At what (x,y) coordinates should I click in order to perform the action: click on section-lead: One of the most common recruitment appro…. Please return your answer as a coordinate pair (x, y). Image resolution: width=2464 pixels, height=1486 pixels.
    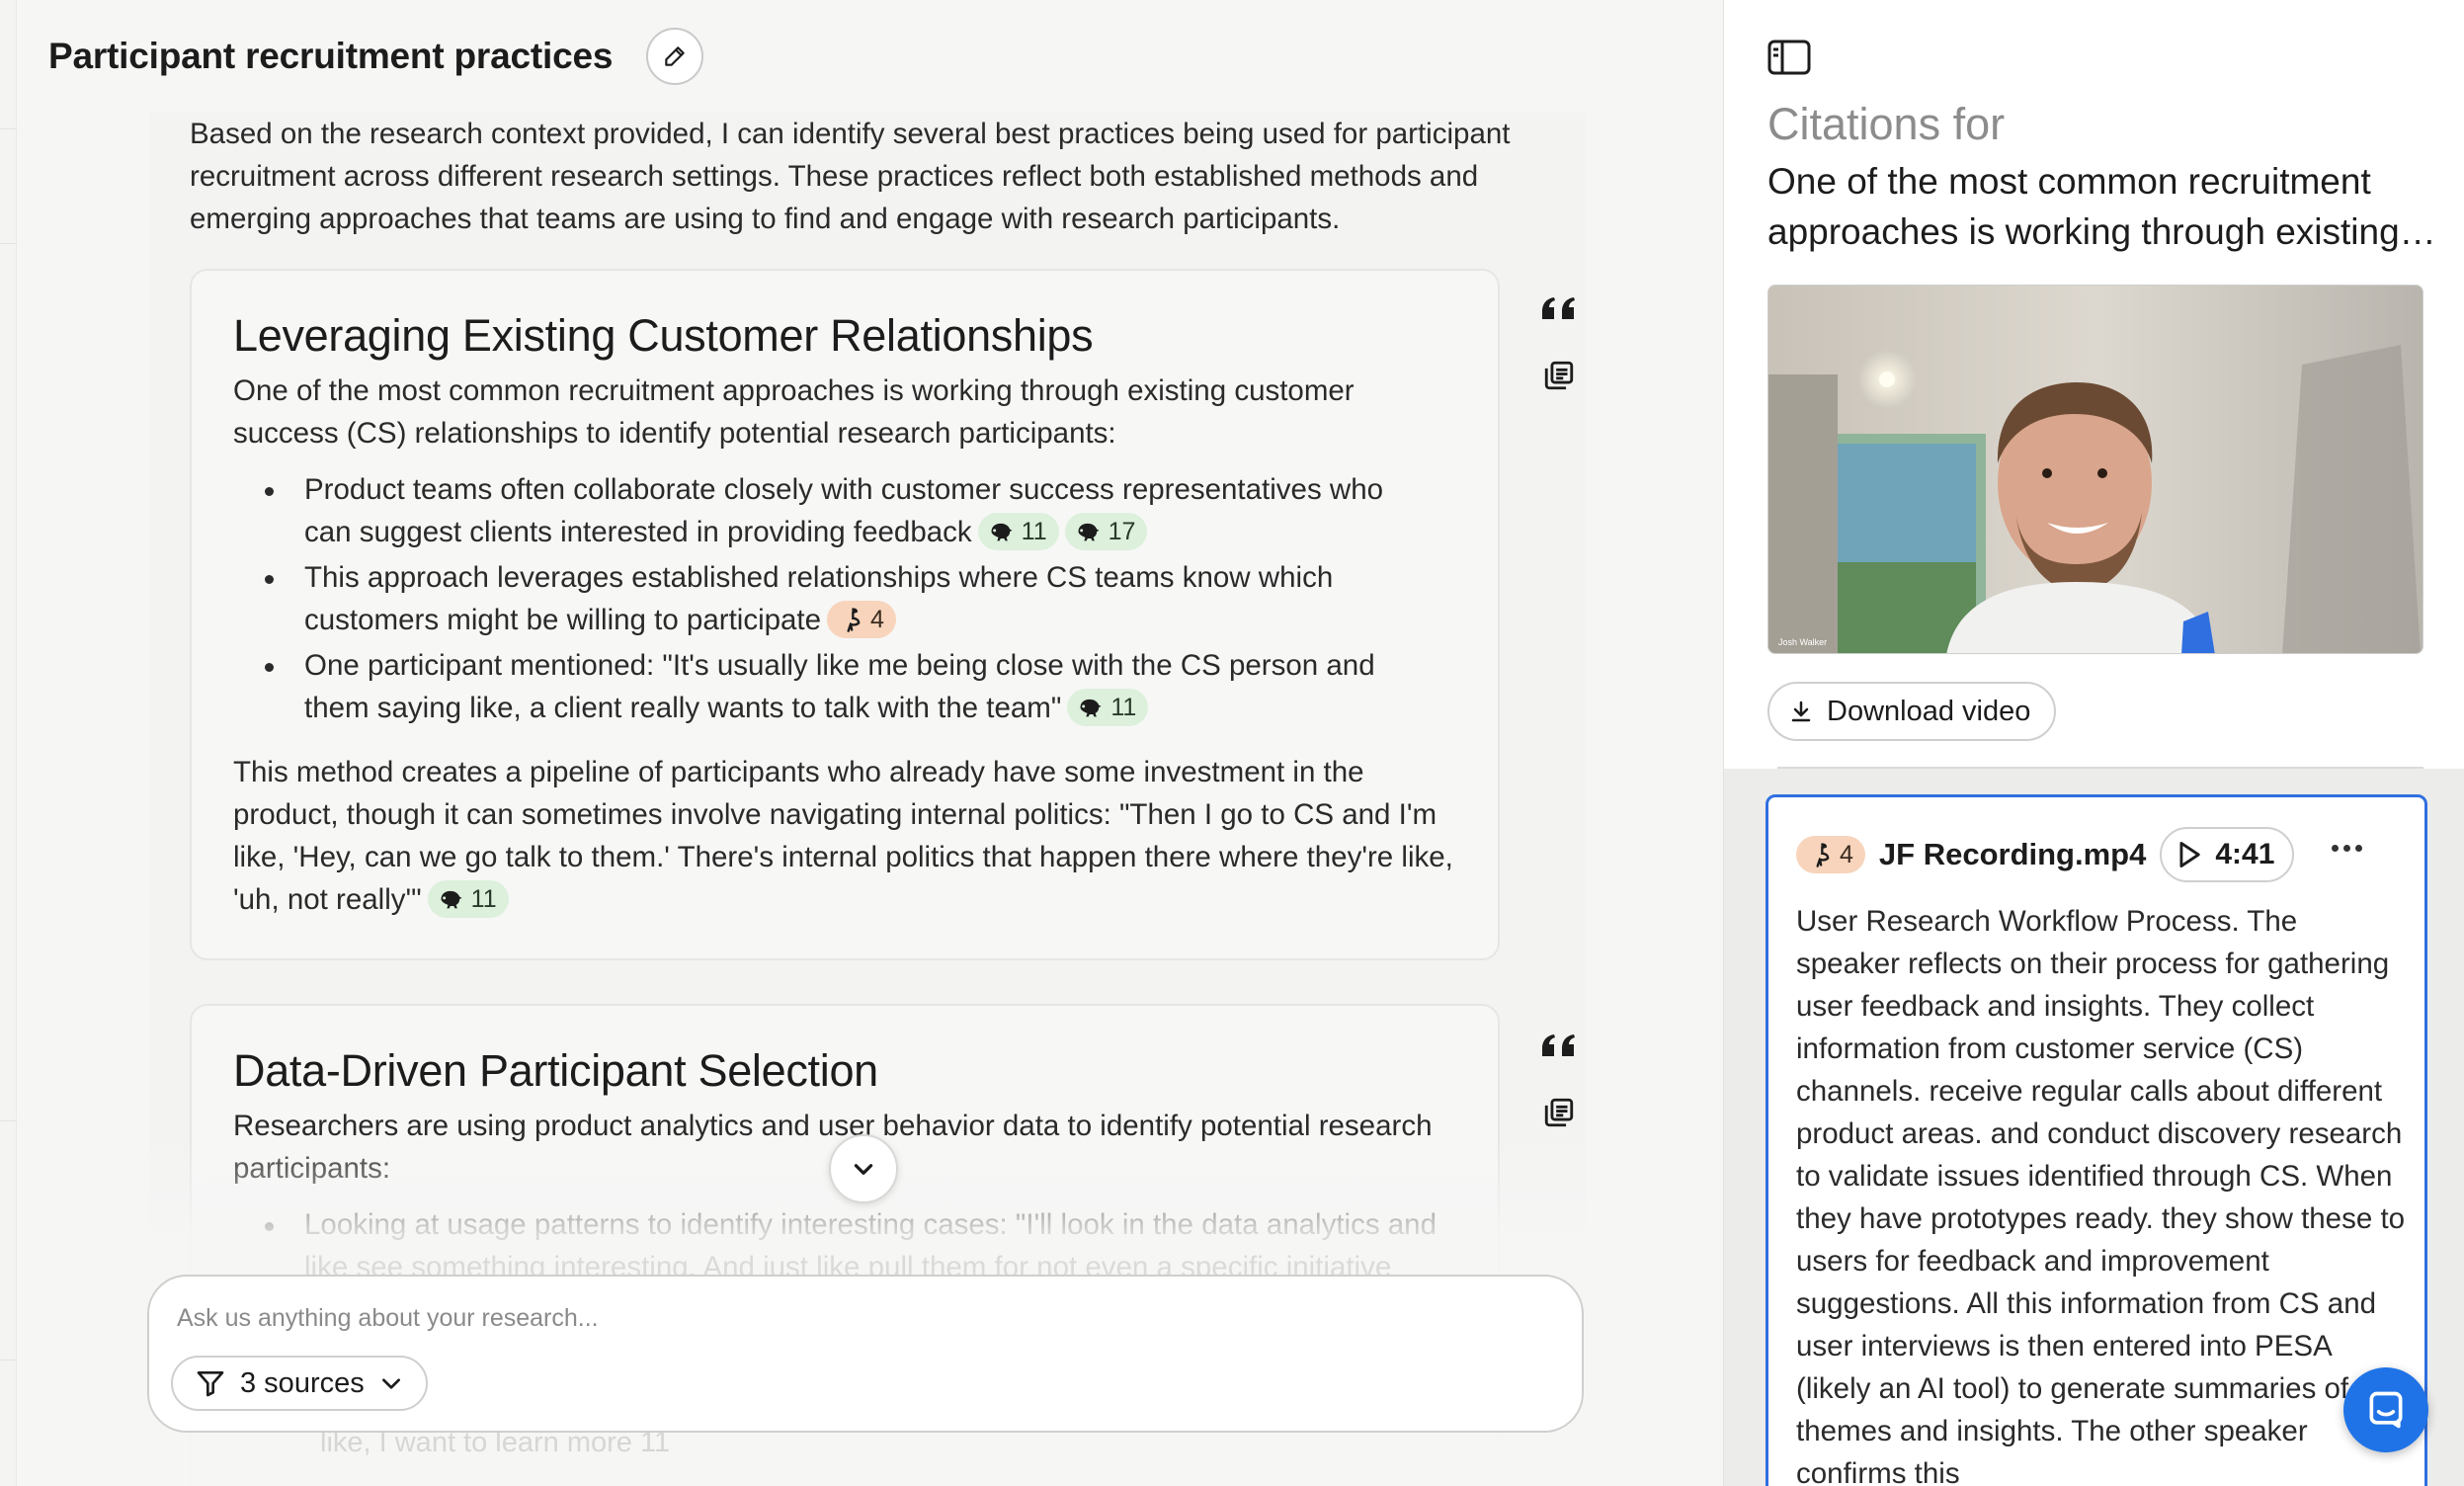
    Looking at the image, I should click on (794, 412).